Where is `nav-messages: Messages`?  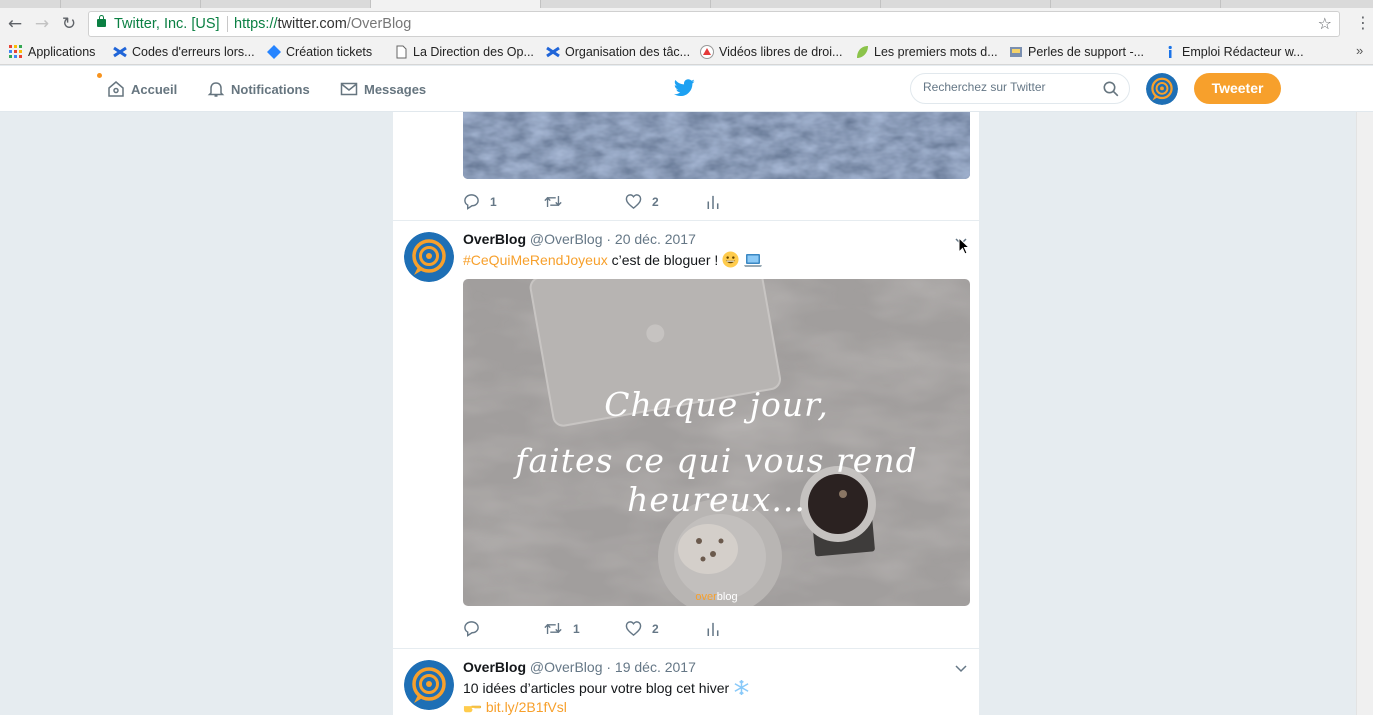
nav-messages: Messages is located at coordinates (383, 89).